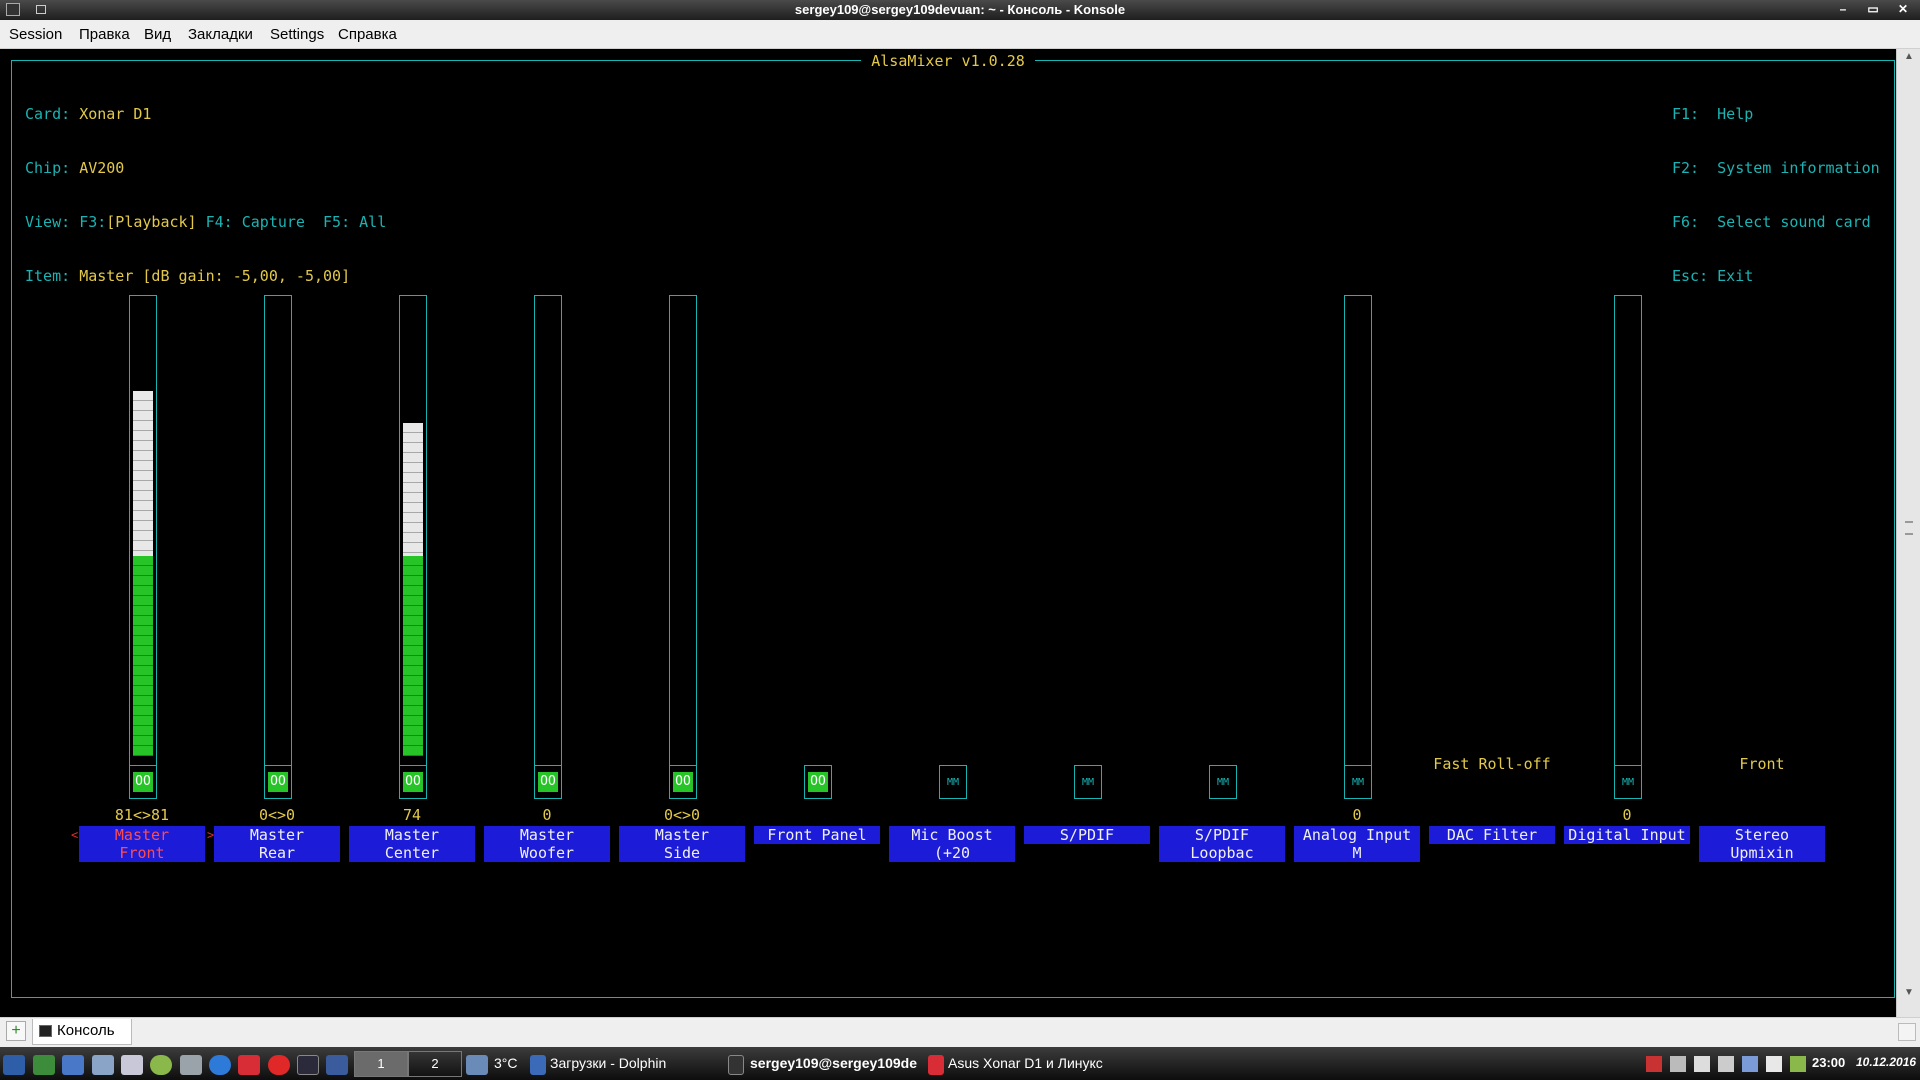 The image size is (1920, 1080). Describe the element at coordinates (35, 34) in the screenshot. I see `menu-session: Session` at that location.